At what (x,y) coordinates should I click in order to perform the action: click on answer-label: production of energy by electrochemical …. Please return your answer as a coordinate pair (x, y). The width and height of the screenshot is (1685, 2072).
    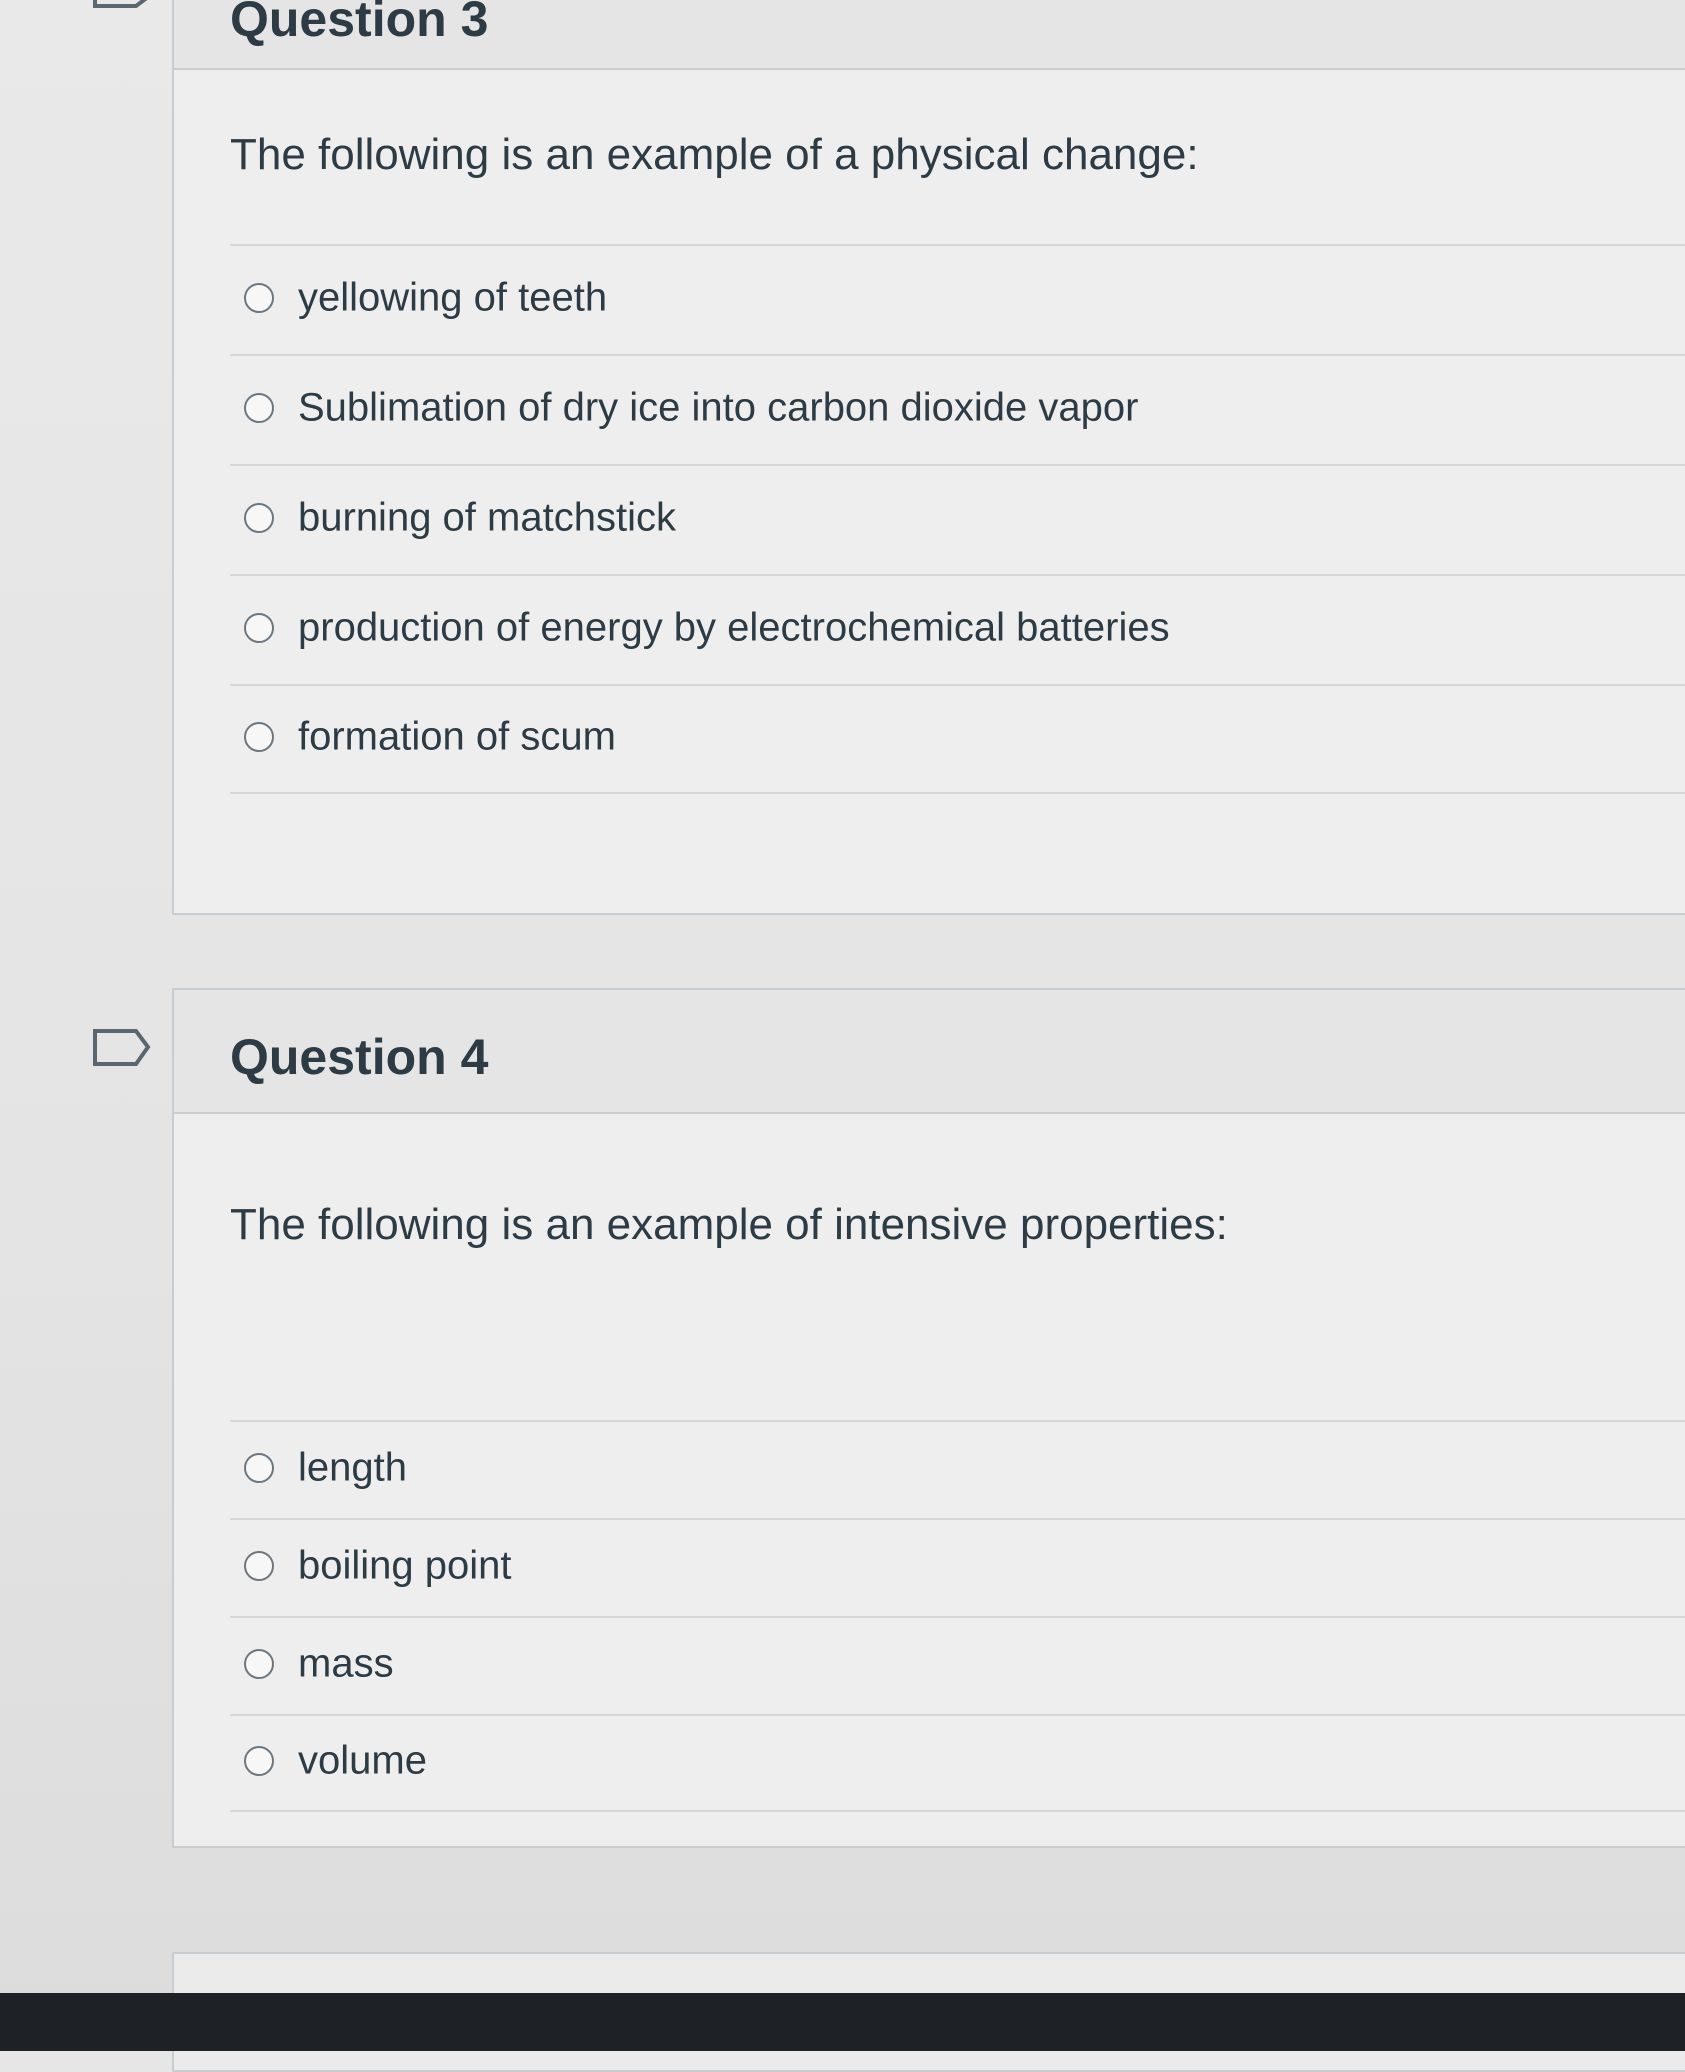
    Looking at the image, I should click on (734, 628).